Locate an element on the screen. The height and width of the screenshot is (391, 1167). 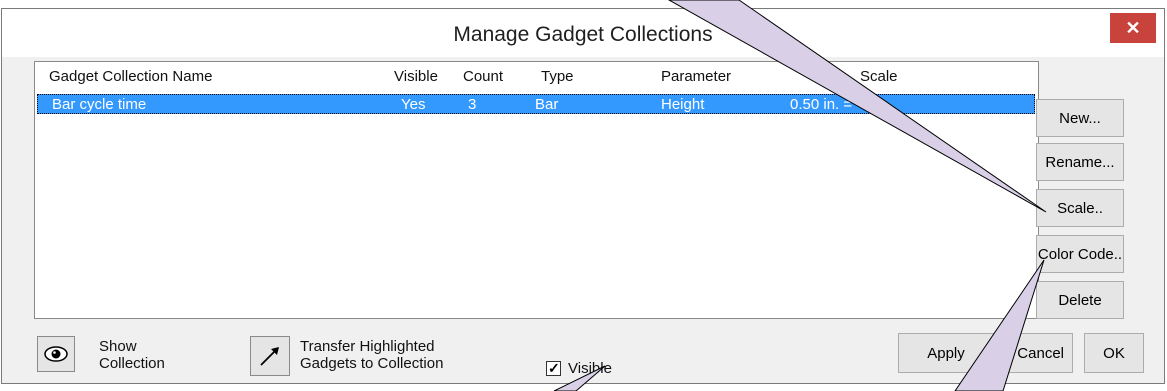
show-label-line1: Show is located at coordinates (118, 346).